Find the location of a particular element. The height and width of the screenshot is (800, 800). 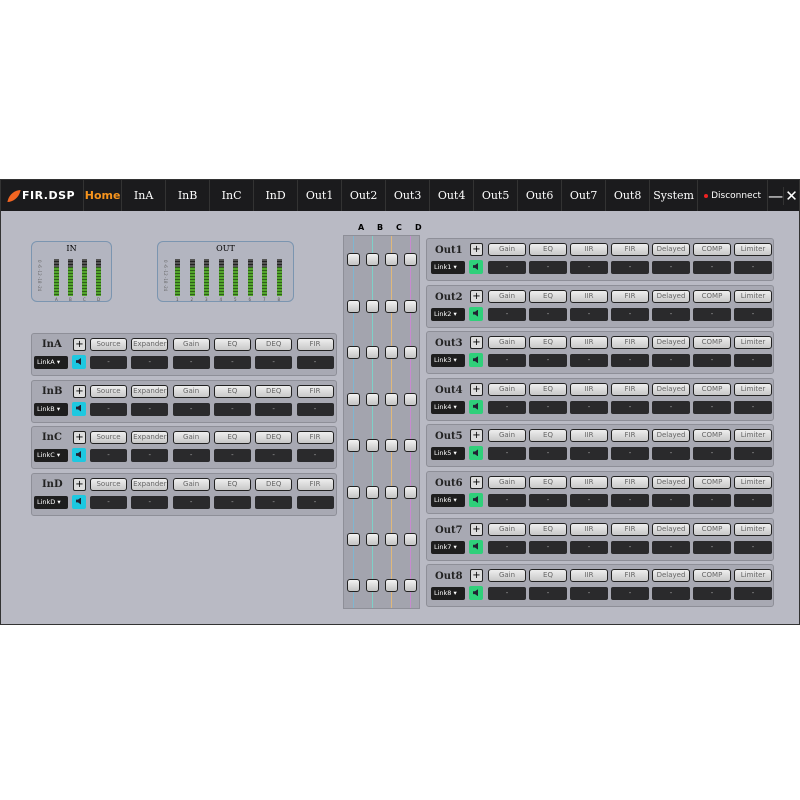

tab-out8: Out8 is located at coordinates (628, 195).